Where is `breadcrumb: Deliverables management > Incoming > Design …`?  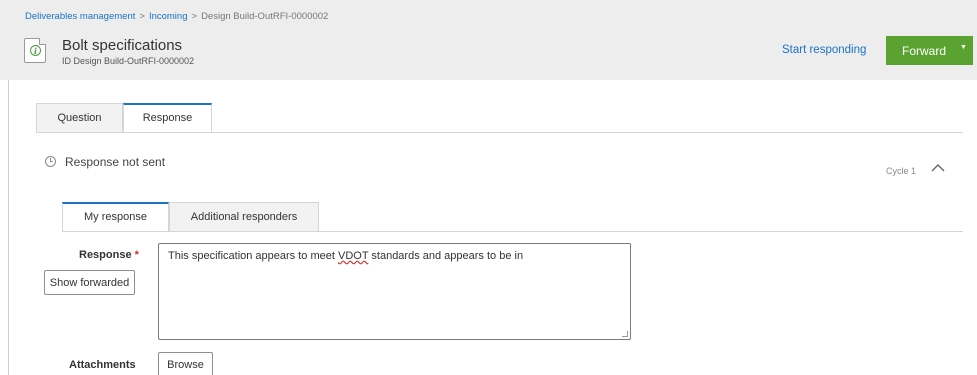 breadcrumb: Deliverables management > Incoming > Design … is located at coordinates (176, 16).